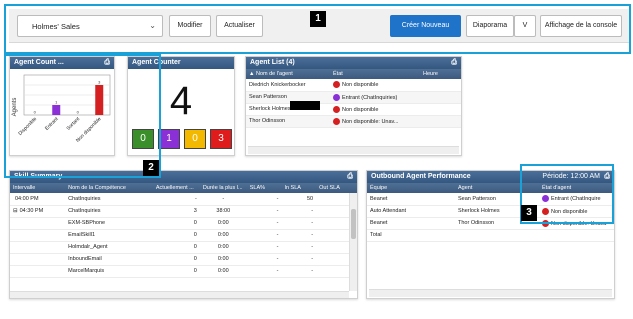 The width and height of the screenshot is (633, 319). I want to click on agent-state-cell, so click(576, 235).